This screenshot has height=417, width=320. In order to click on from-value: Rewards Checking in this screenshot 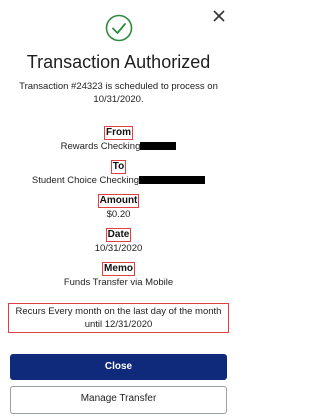, I will do `click(100, 146)`.